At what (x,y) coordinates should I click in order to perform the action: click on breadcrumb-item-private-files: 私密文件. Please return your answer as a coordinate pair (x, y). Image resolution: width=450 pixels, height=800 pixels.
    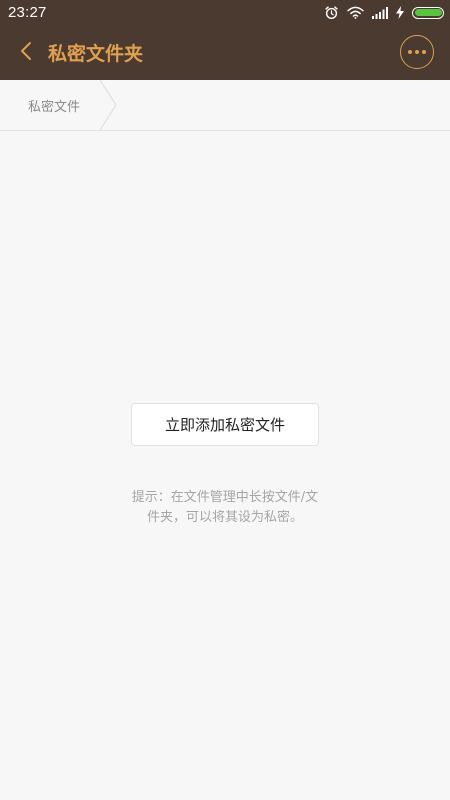
    Looking at the image, I should click on (40, 105).